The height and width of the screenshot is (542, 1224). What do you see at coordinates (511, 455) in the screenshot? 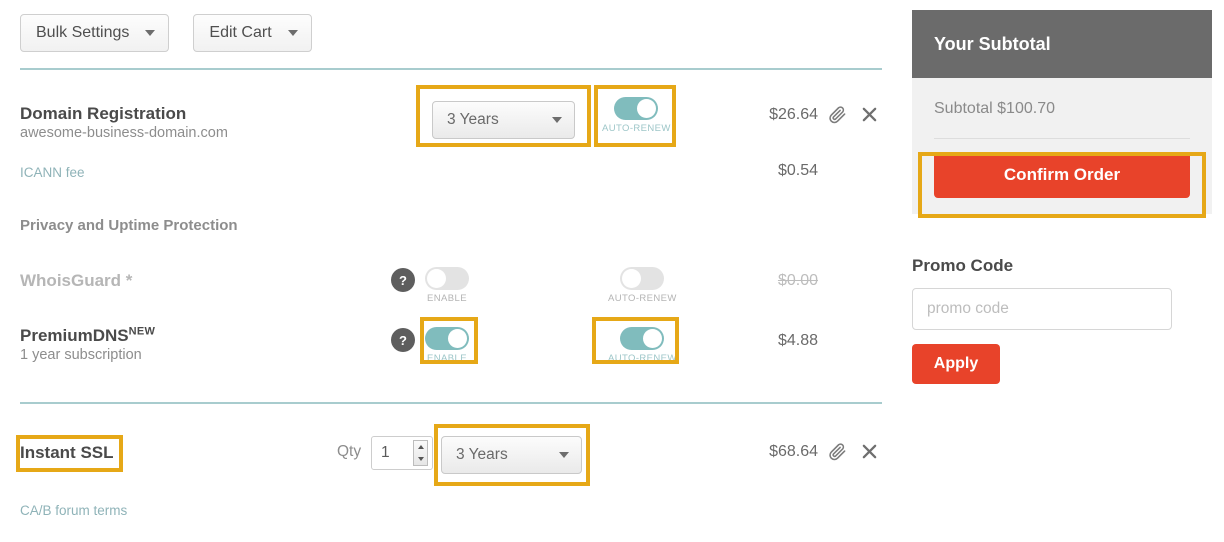
I see `ssl-term-select: 3 Years` at bounding box center [511, 455].